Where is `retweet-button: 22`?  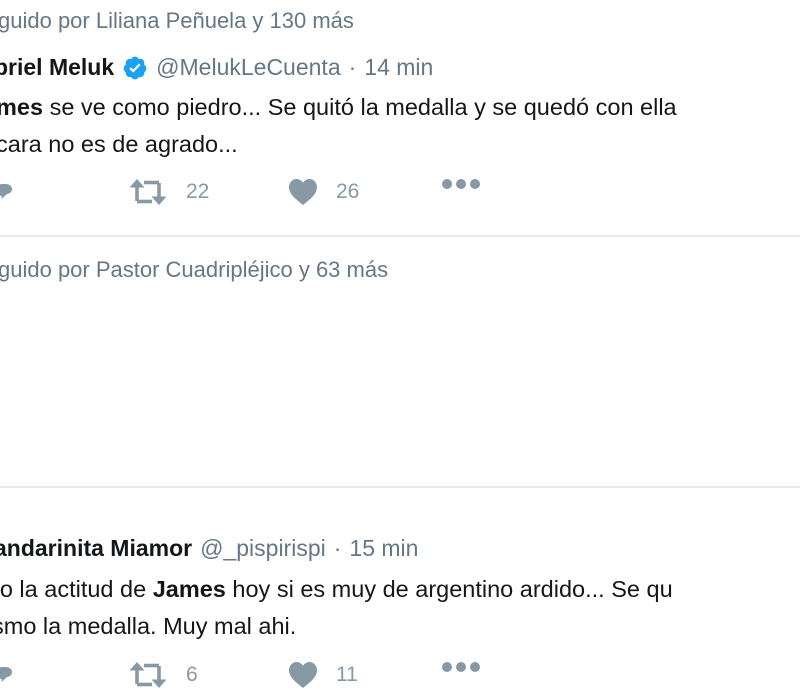 retweet-button: 22 is located at coordinates (168, 192).